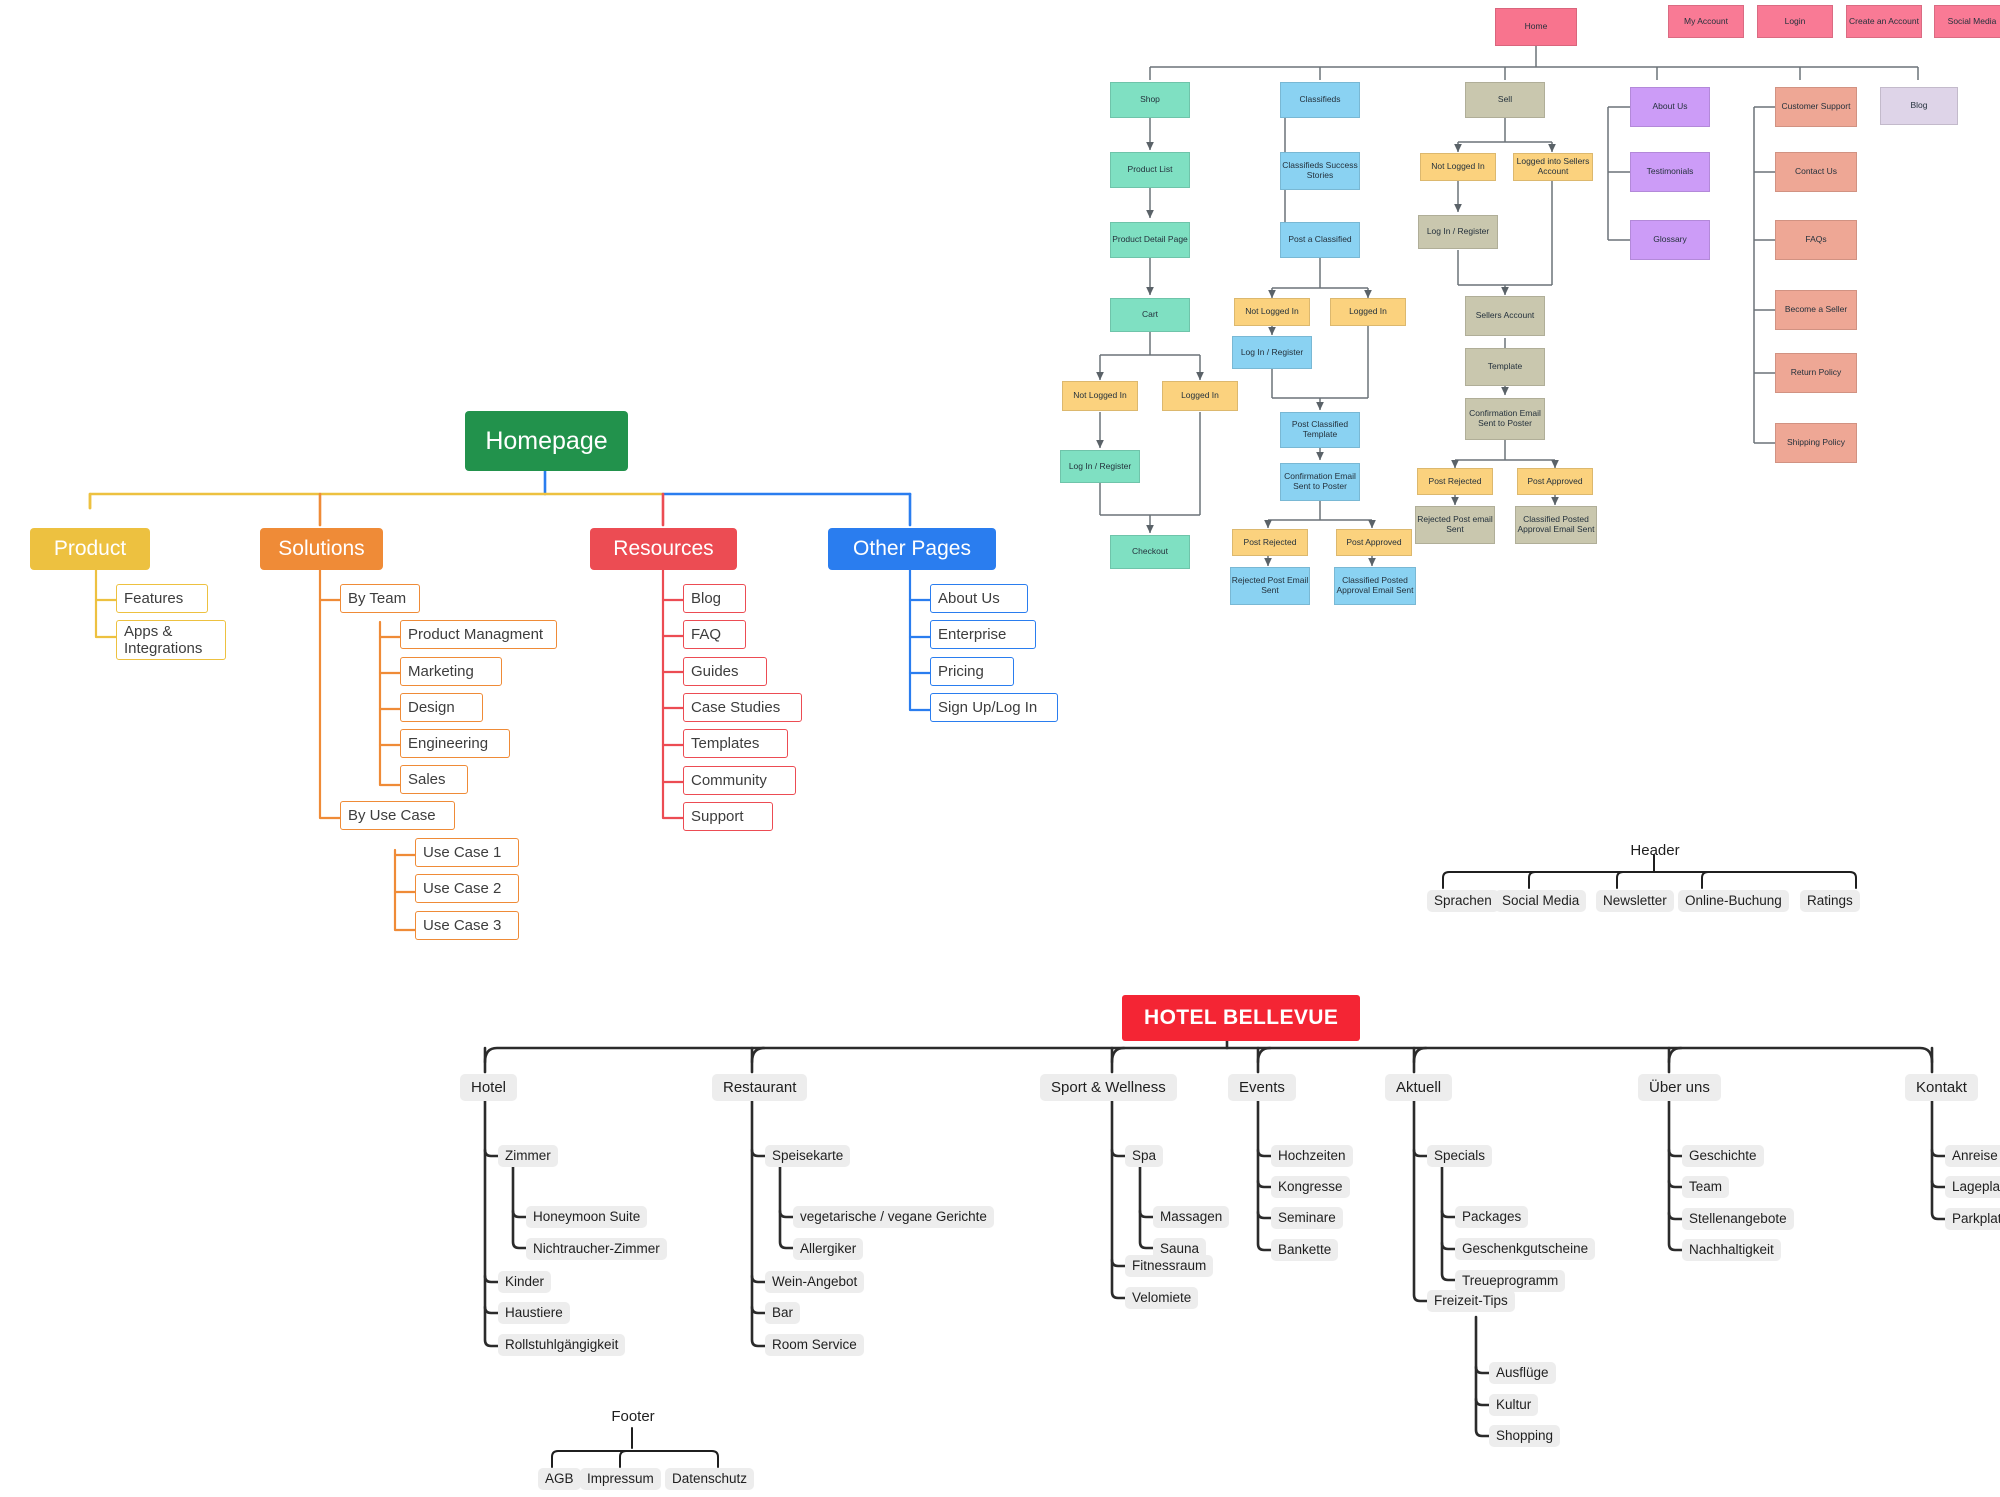 The width and height of the screenshot is (2000, 1497). Describe the element at coordinates (620, 1479) in the screenshot. I see `footer-map-item-impressum: Impressum` at that location.